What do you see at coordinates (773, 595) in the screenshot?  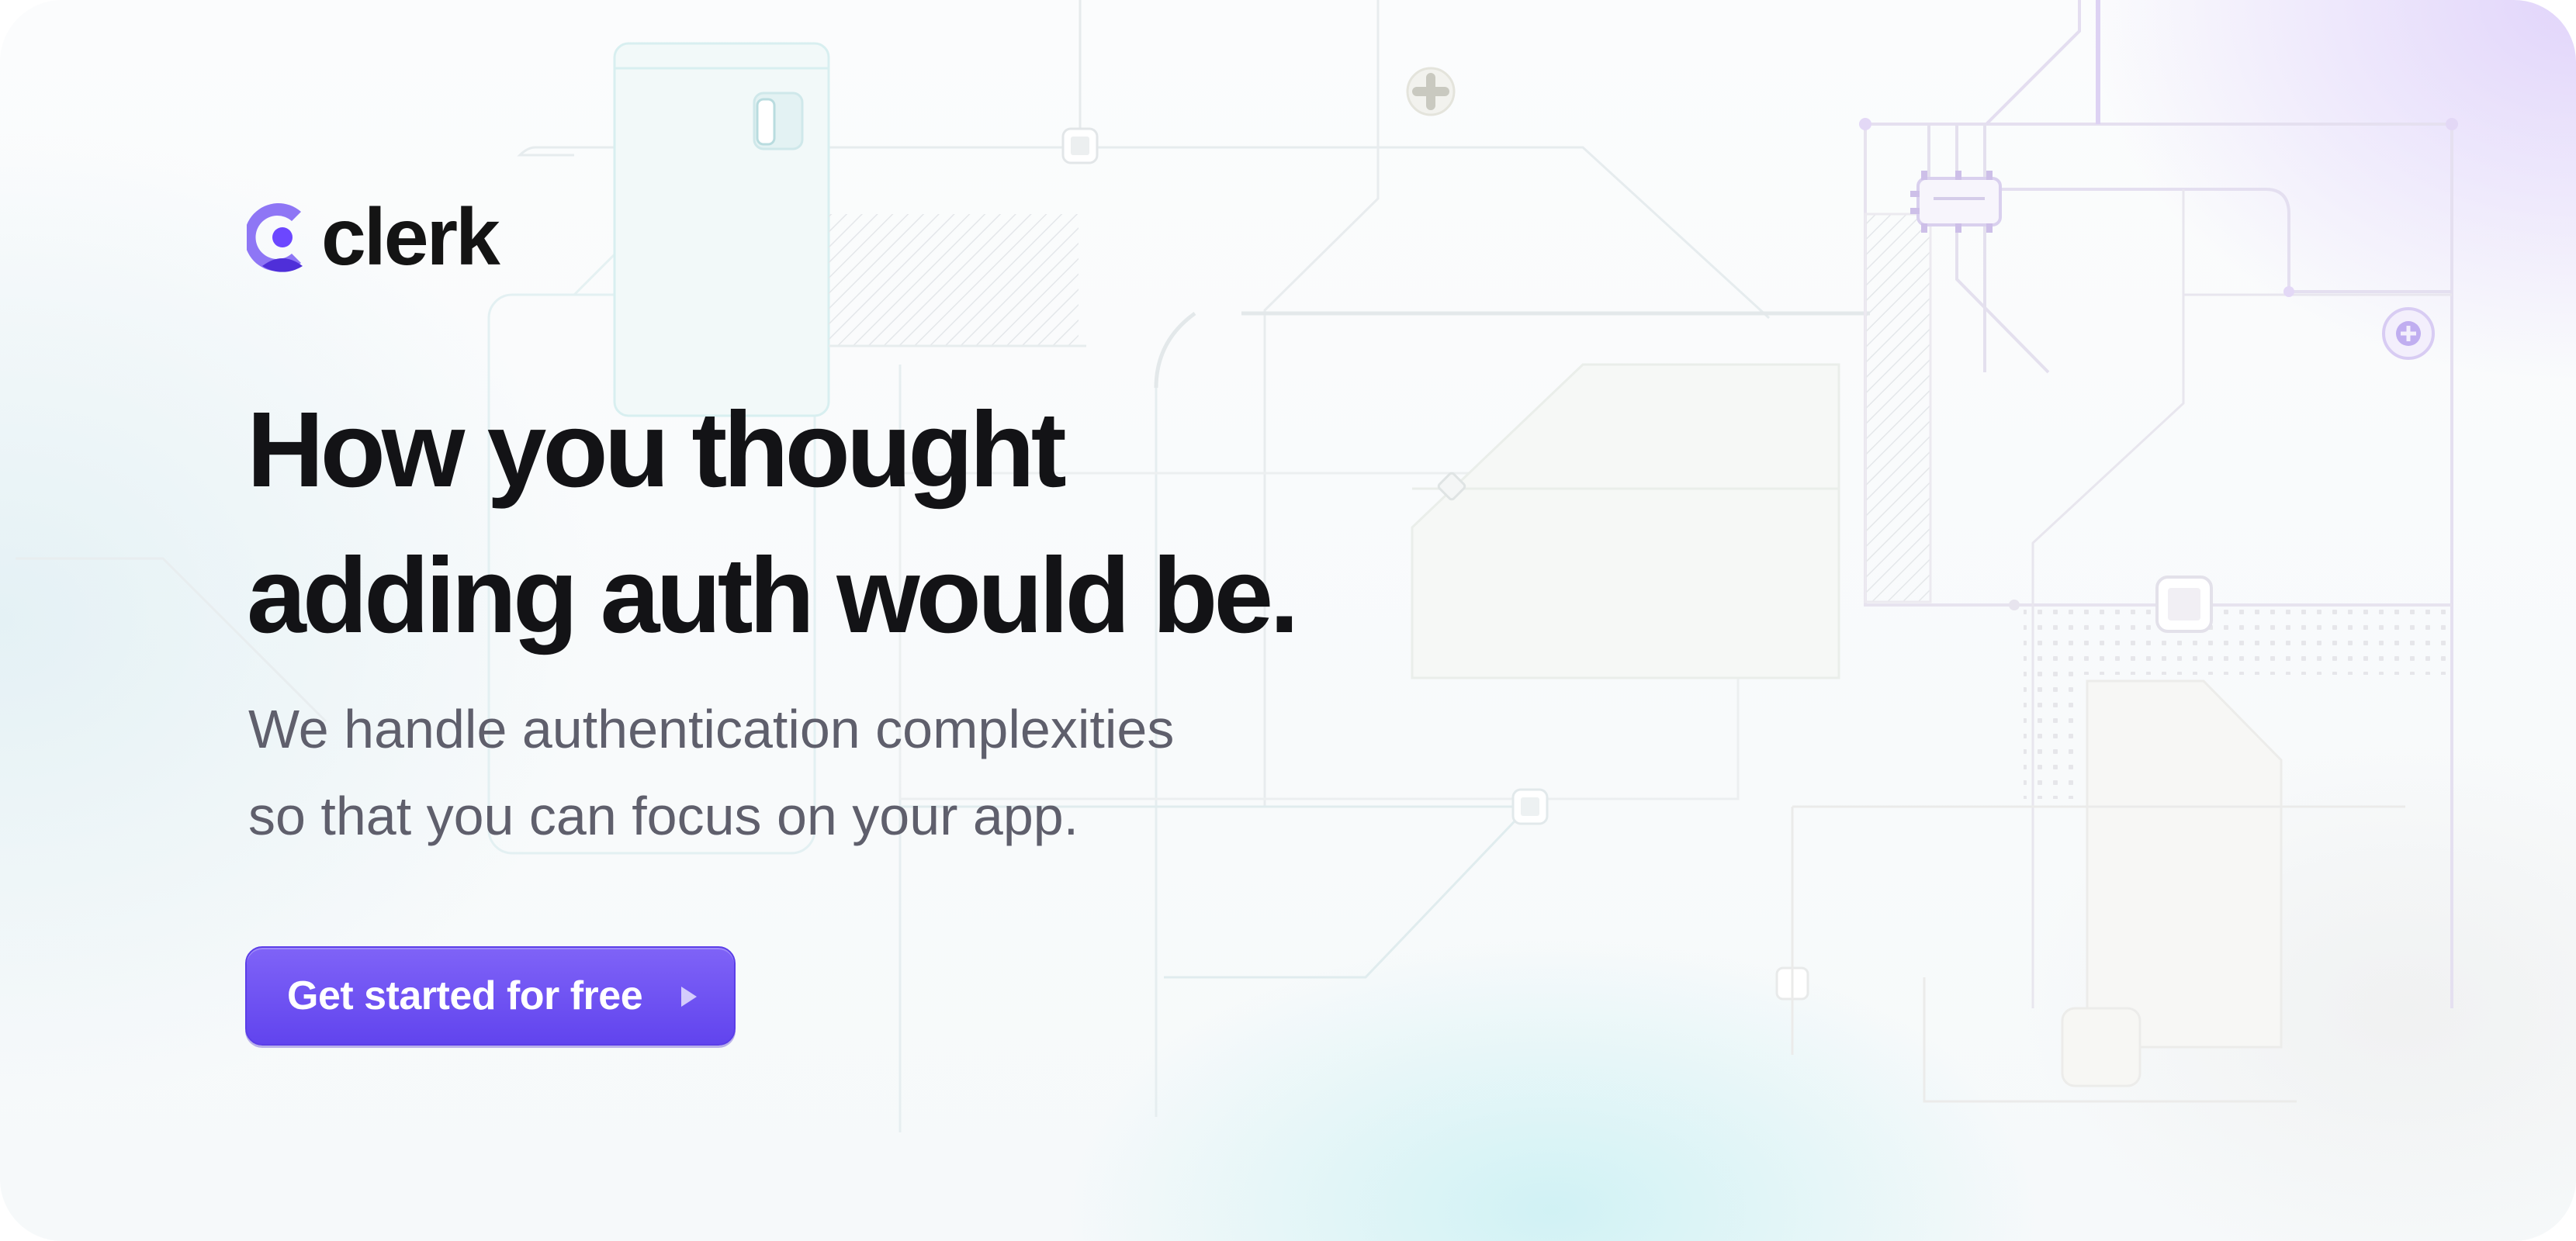 I see `headline-line-2: adding auth would be.` at bounding box center [773, 595].